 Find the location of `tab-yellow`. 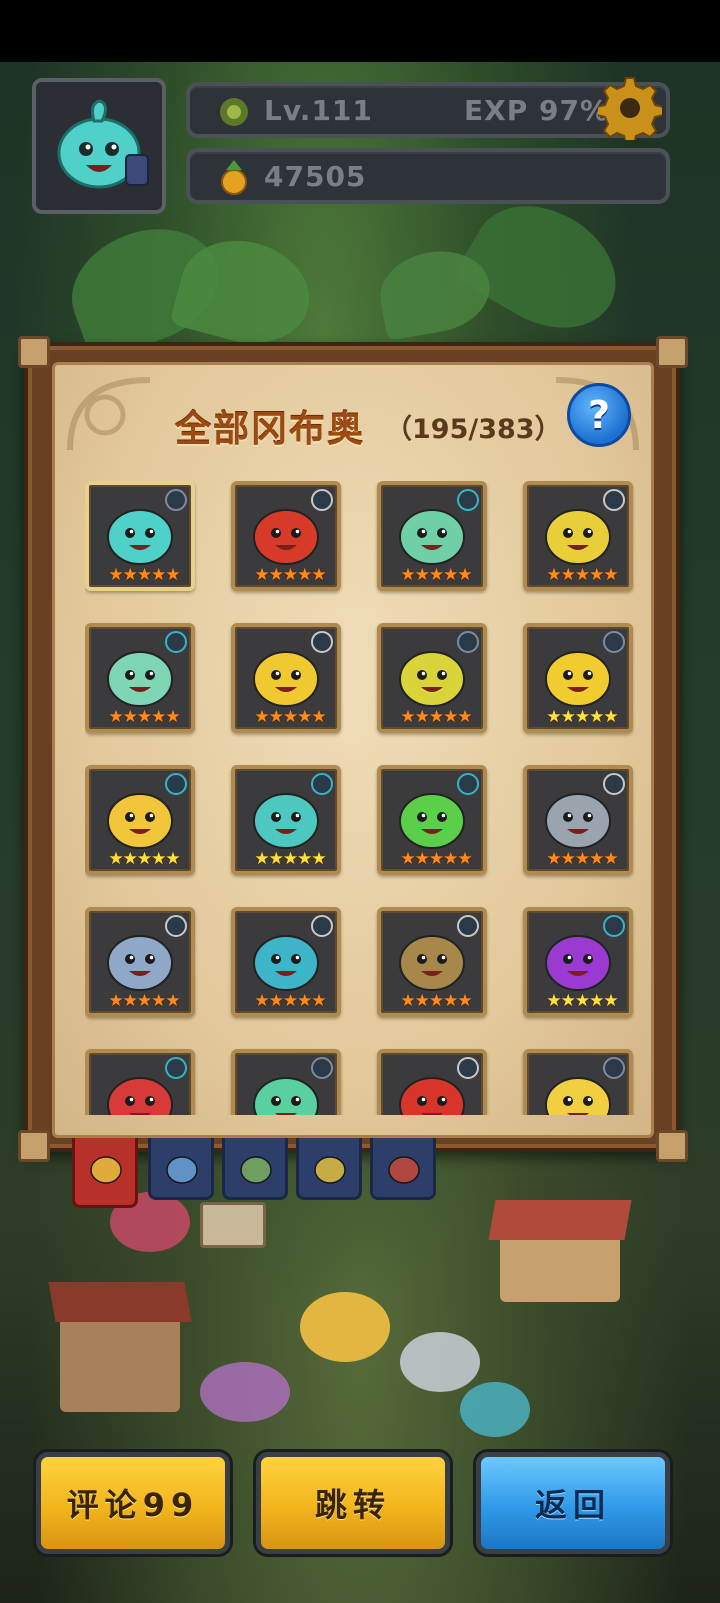

tab-yellow is located at coordinates (329, 1169).